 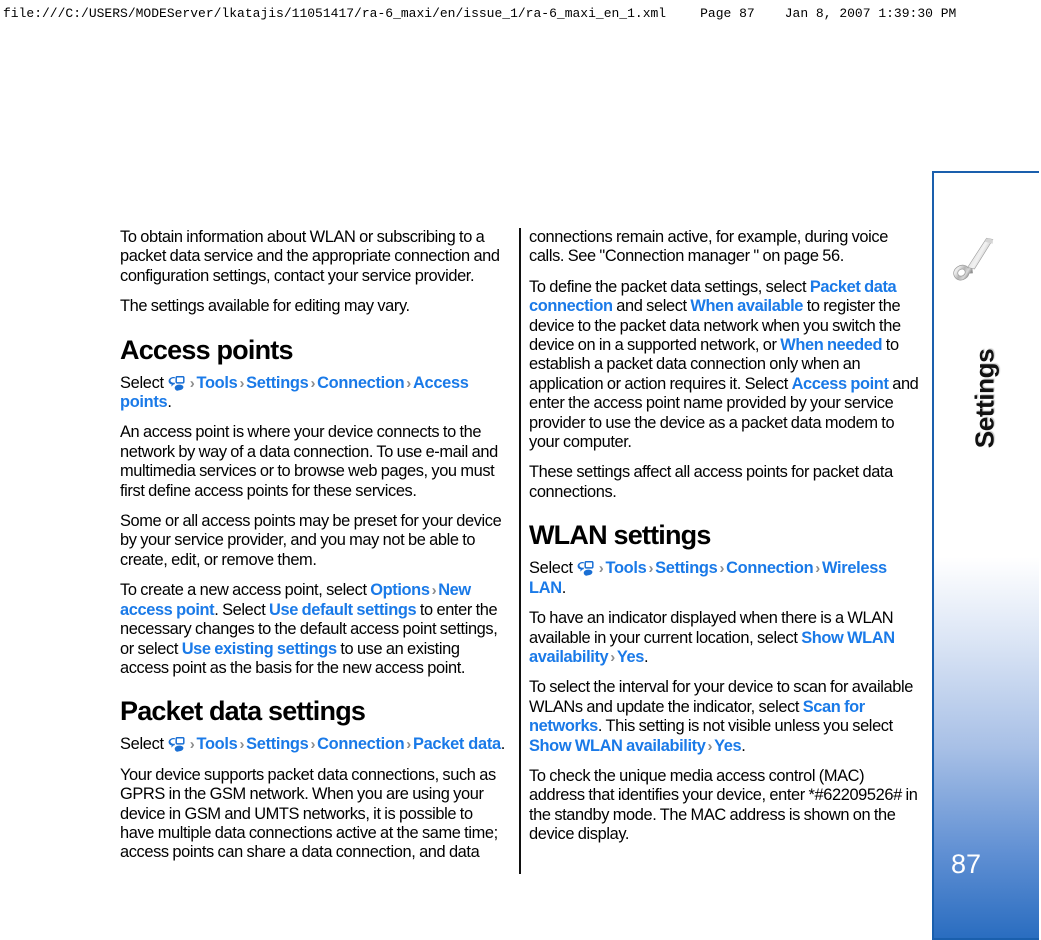 I want to click on page-number: 87, so click(x=966, y=864).